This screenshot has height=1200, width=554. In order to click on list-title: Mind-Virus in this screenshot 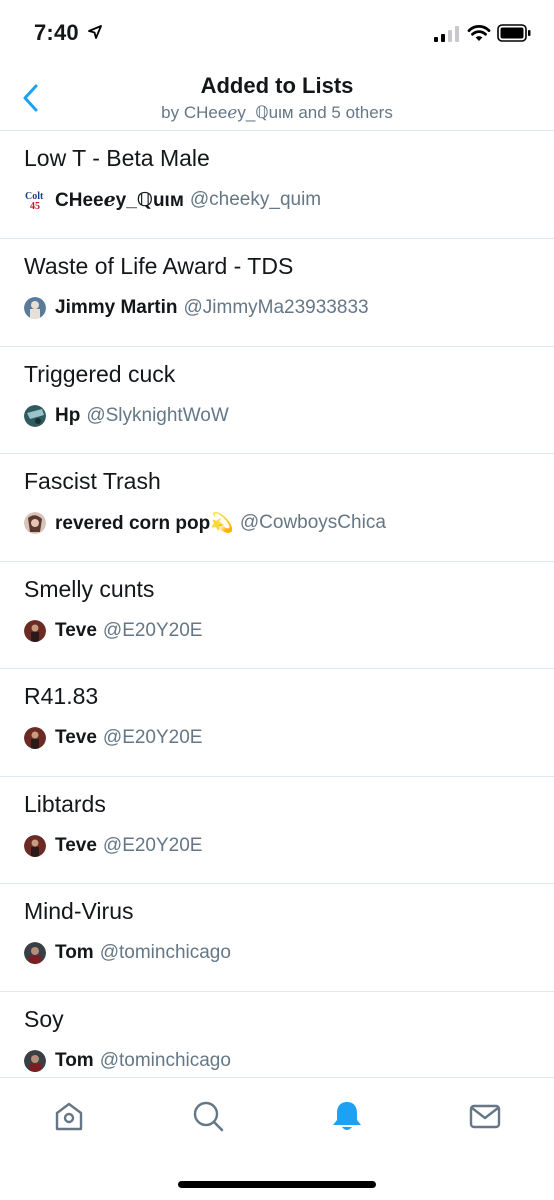, I will do `click(79, 911)`.